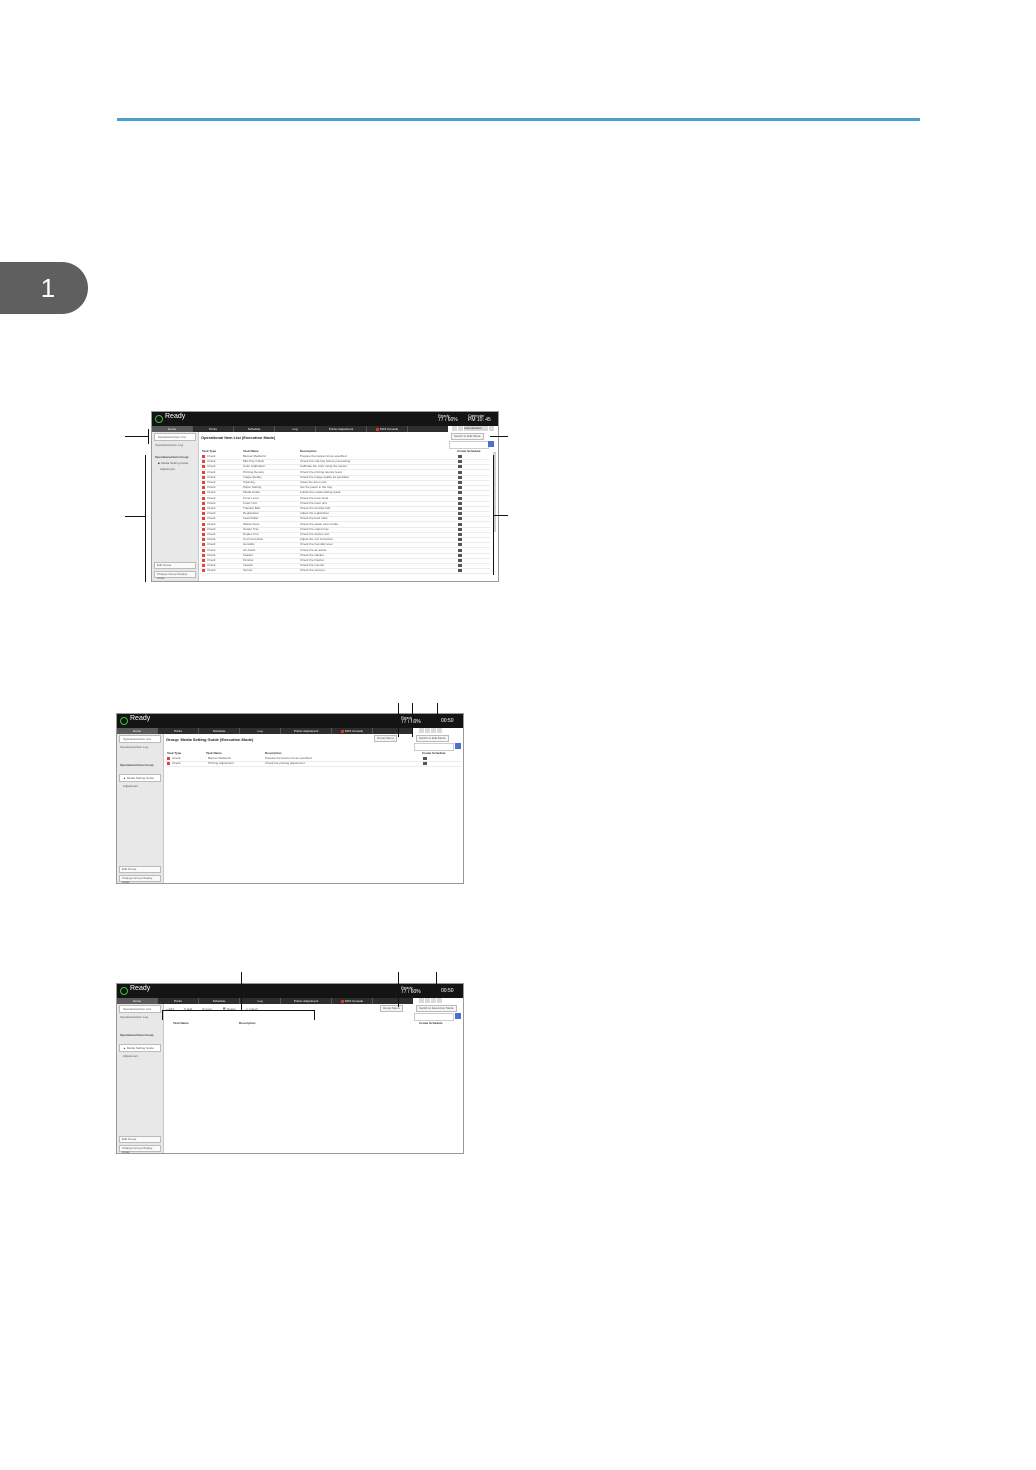  What do you see at coordinates (248, 565) in the screenshot?
I see `task-name-cell: Inserter` at bounding box center [248, 565].